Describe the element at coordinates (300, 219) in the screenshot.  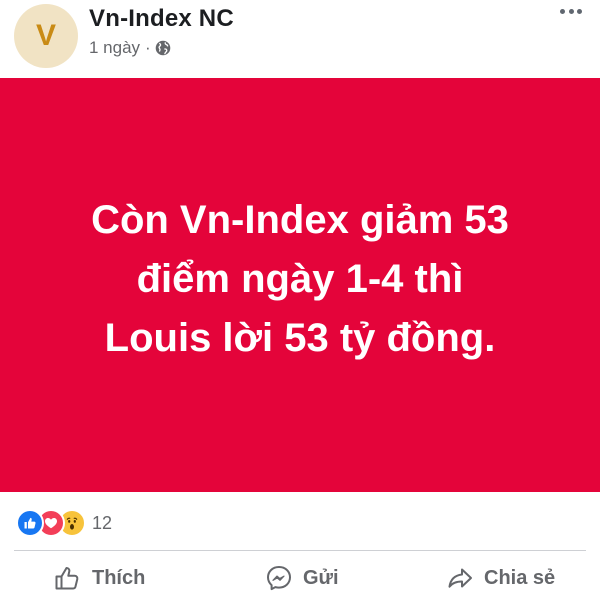
I see `card-text-line: Còn Vn-Index giảm 53` at that location.